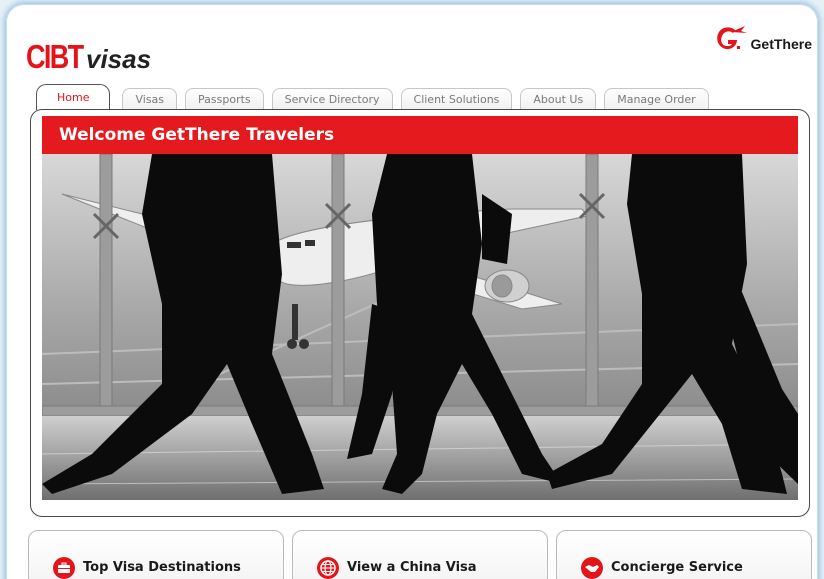 Image resolution: width=824 pixels, height=579 pixels. I want to click on tab-service-directory: Service Directory, so click(332, 99).